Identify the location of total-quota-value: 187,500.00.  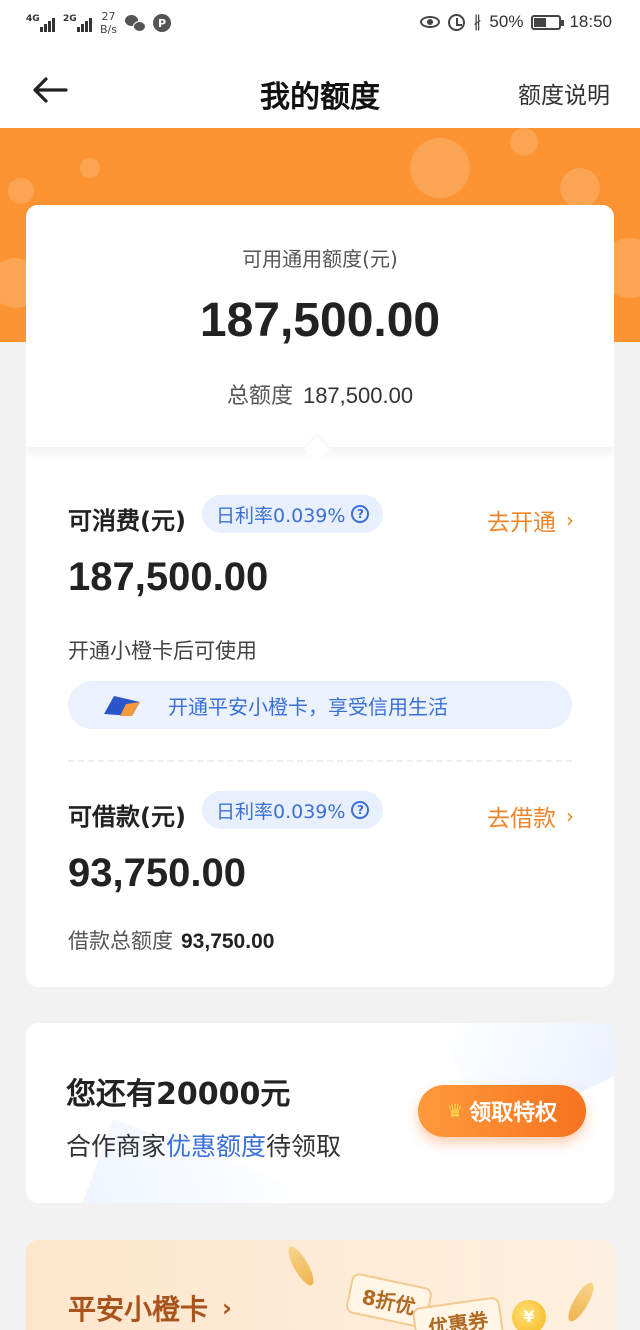
(358, 395).